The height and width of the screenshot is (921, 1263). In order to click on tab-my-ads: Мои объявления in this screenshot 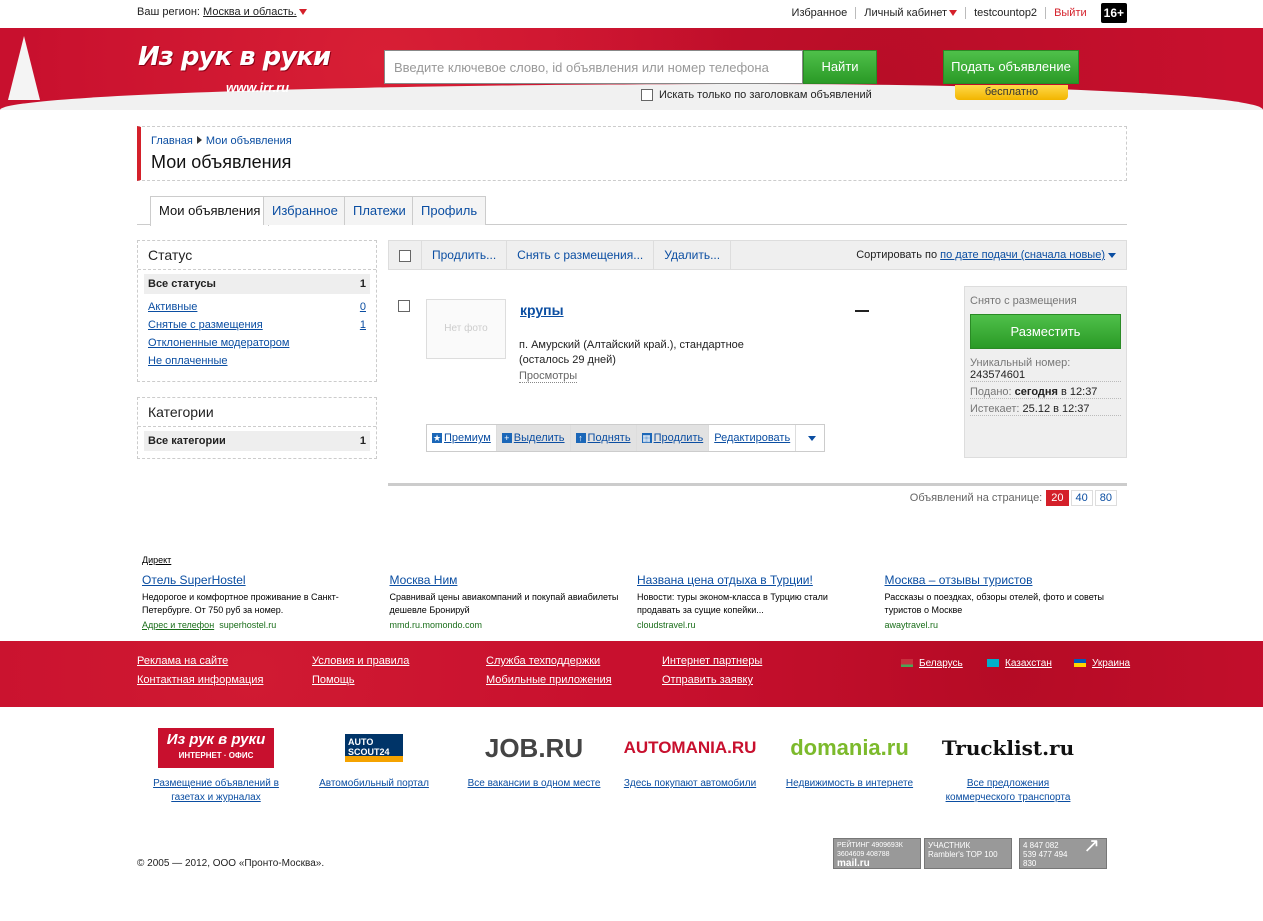, I will do `click(210, 211)`.